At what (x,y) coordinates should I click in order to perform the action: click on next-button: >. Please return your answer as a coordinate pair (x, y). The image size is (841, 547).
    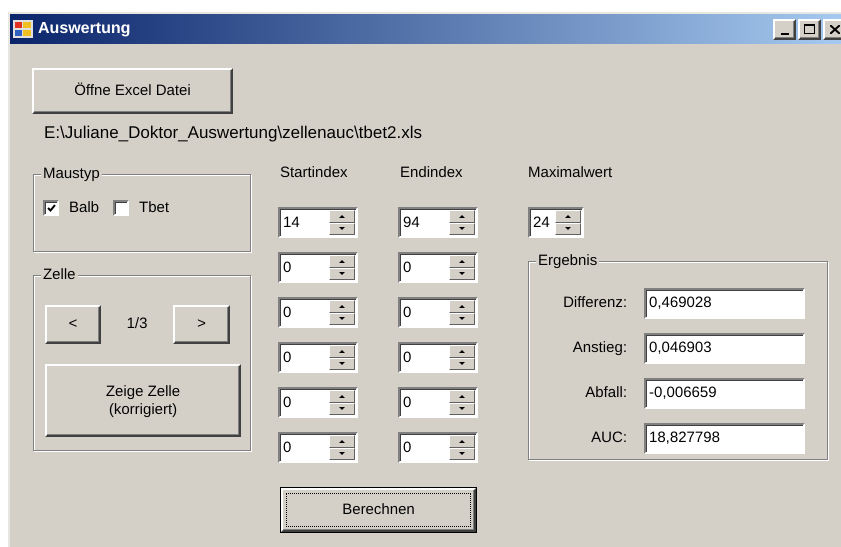
    Looking at the image, I should click on (201, 324).